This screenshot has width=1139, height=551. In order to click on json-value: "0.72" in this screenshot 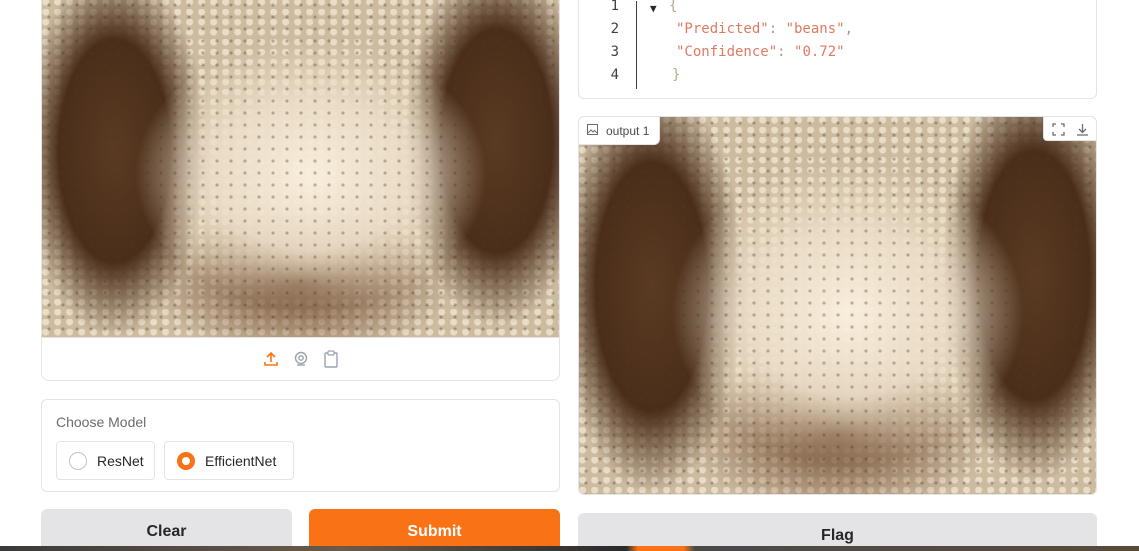, I will do `click(819, 52)`.